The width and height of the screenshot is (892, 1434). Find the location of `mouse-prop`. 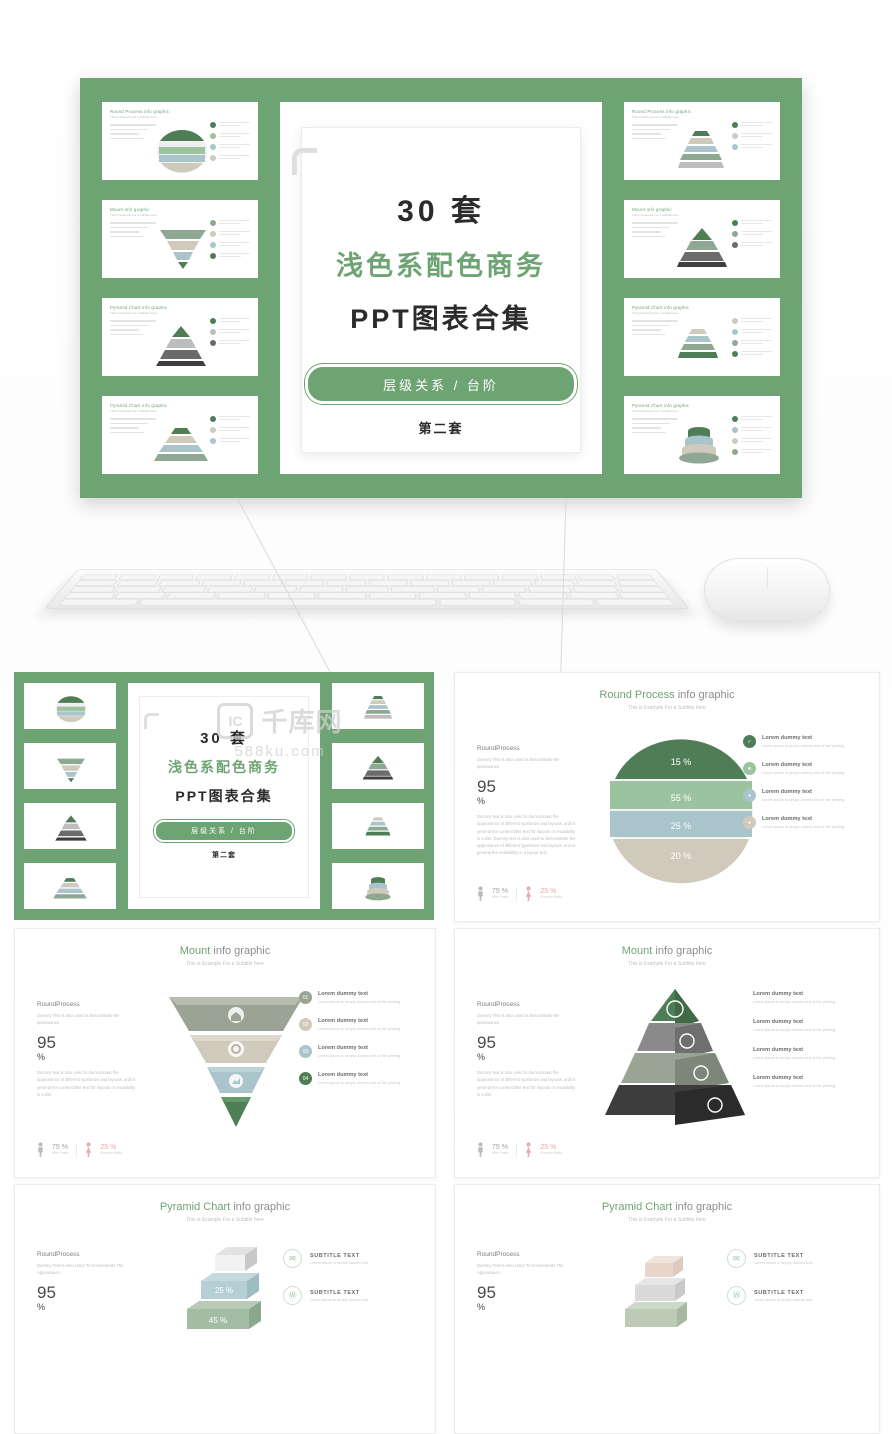

mouse-prop is located at coordinates (767, 590).